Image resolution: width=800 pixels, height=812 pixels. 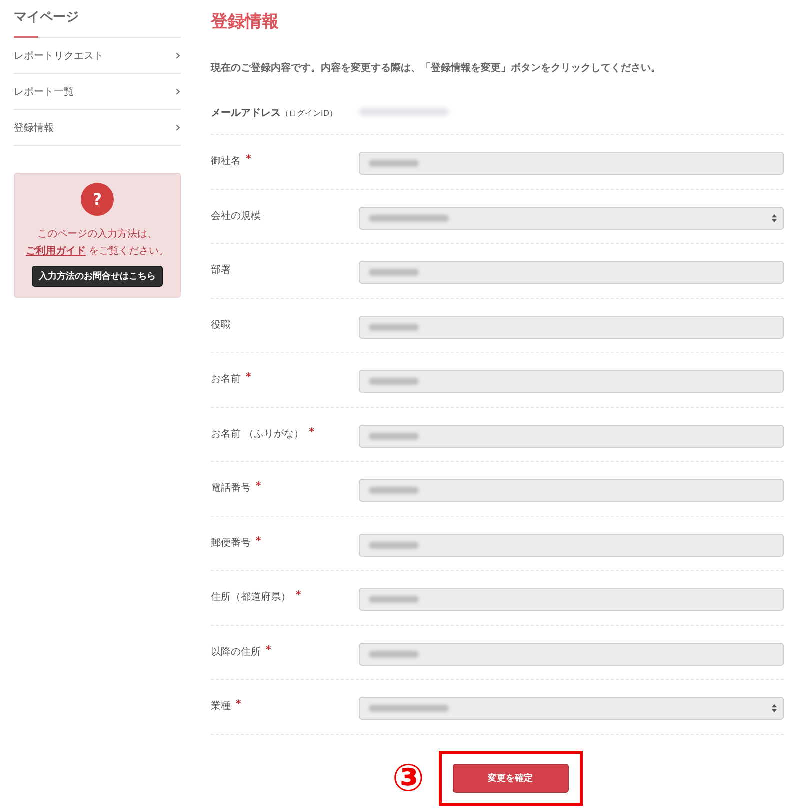 What do you see at coordinates (436, 68) in the screenshot?
I see `intro-text: 現在のご登録内容です。内容を変更する際は、「登録情報を変更」ボタンをクリックしてください。` at bounding box center [436, 68].